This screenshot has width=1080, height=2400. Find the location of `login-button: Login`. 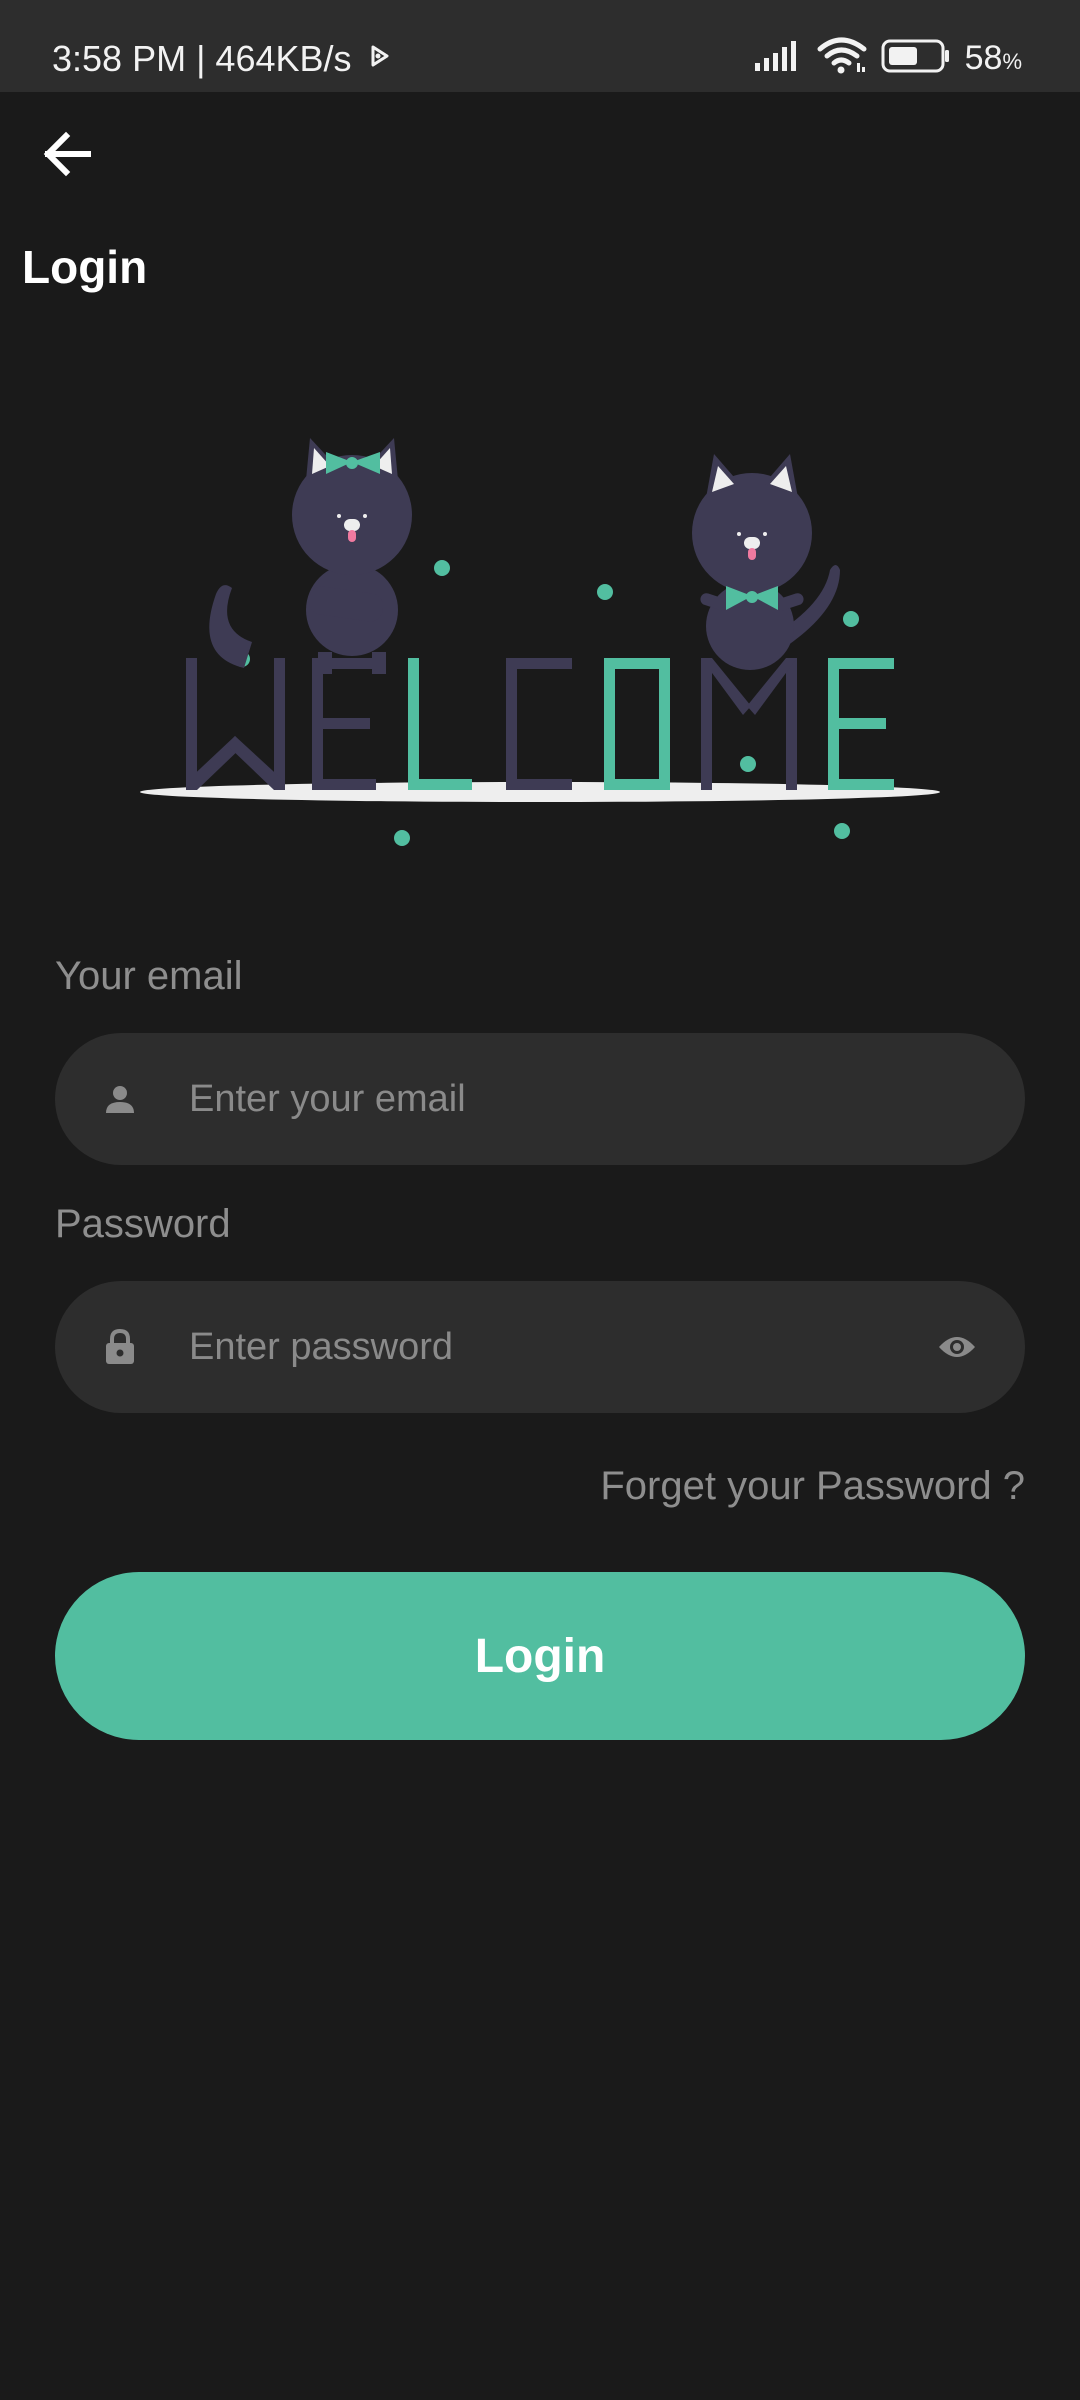

login-button: Login is located at coordinates (540, 1656).